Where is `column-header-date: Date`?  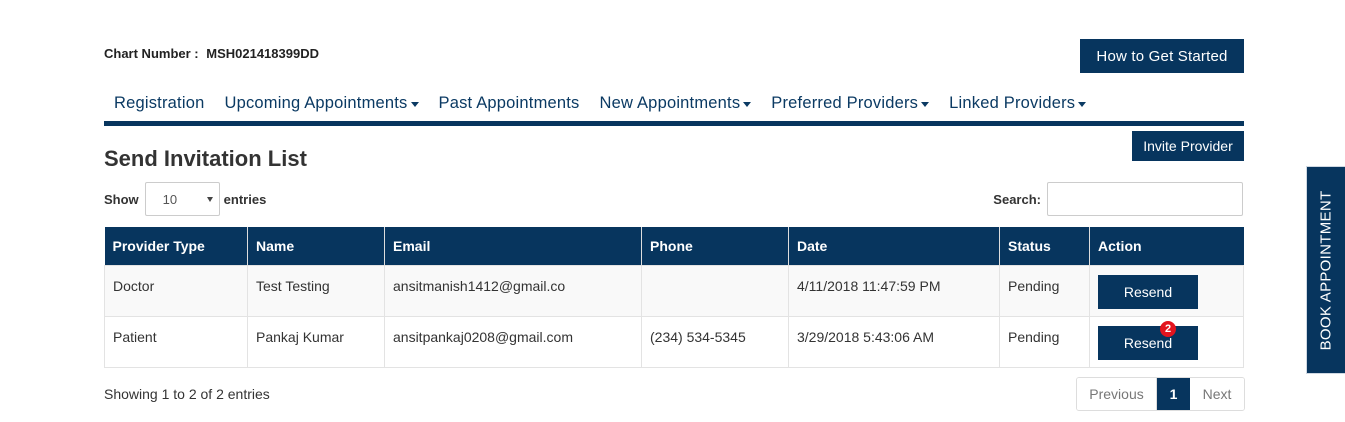 column-header-date: Date is located at coordinates (894, 246).